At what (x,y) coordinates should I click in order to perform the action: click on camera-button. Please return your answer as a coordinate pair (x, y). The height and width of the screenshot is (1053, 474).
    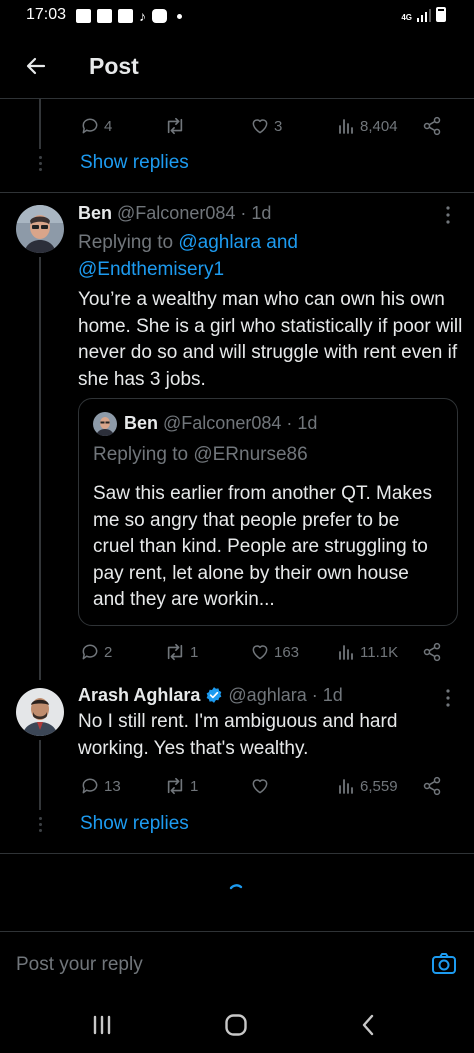
    Looking at the image, I should click on (444, 964).